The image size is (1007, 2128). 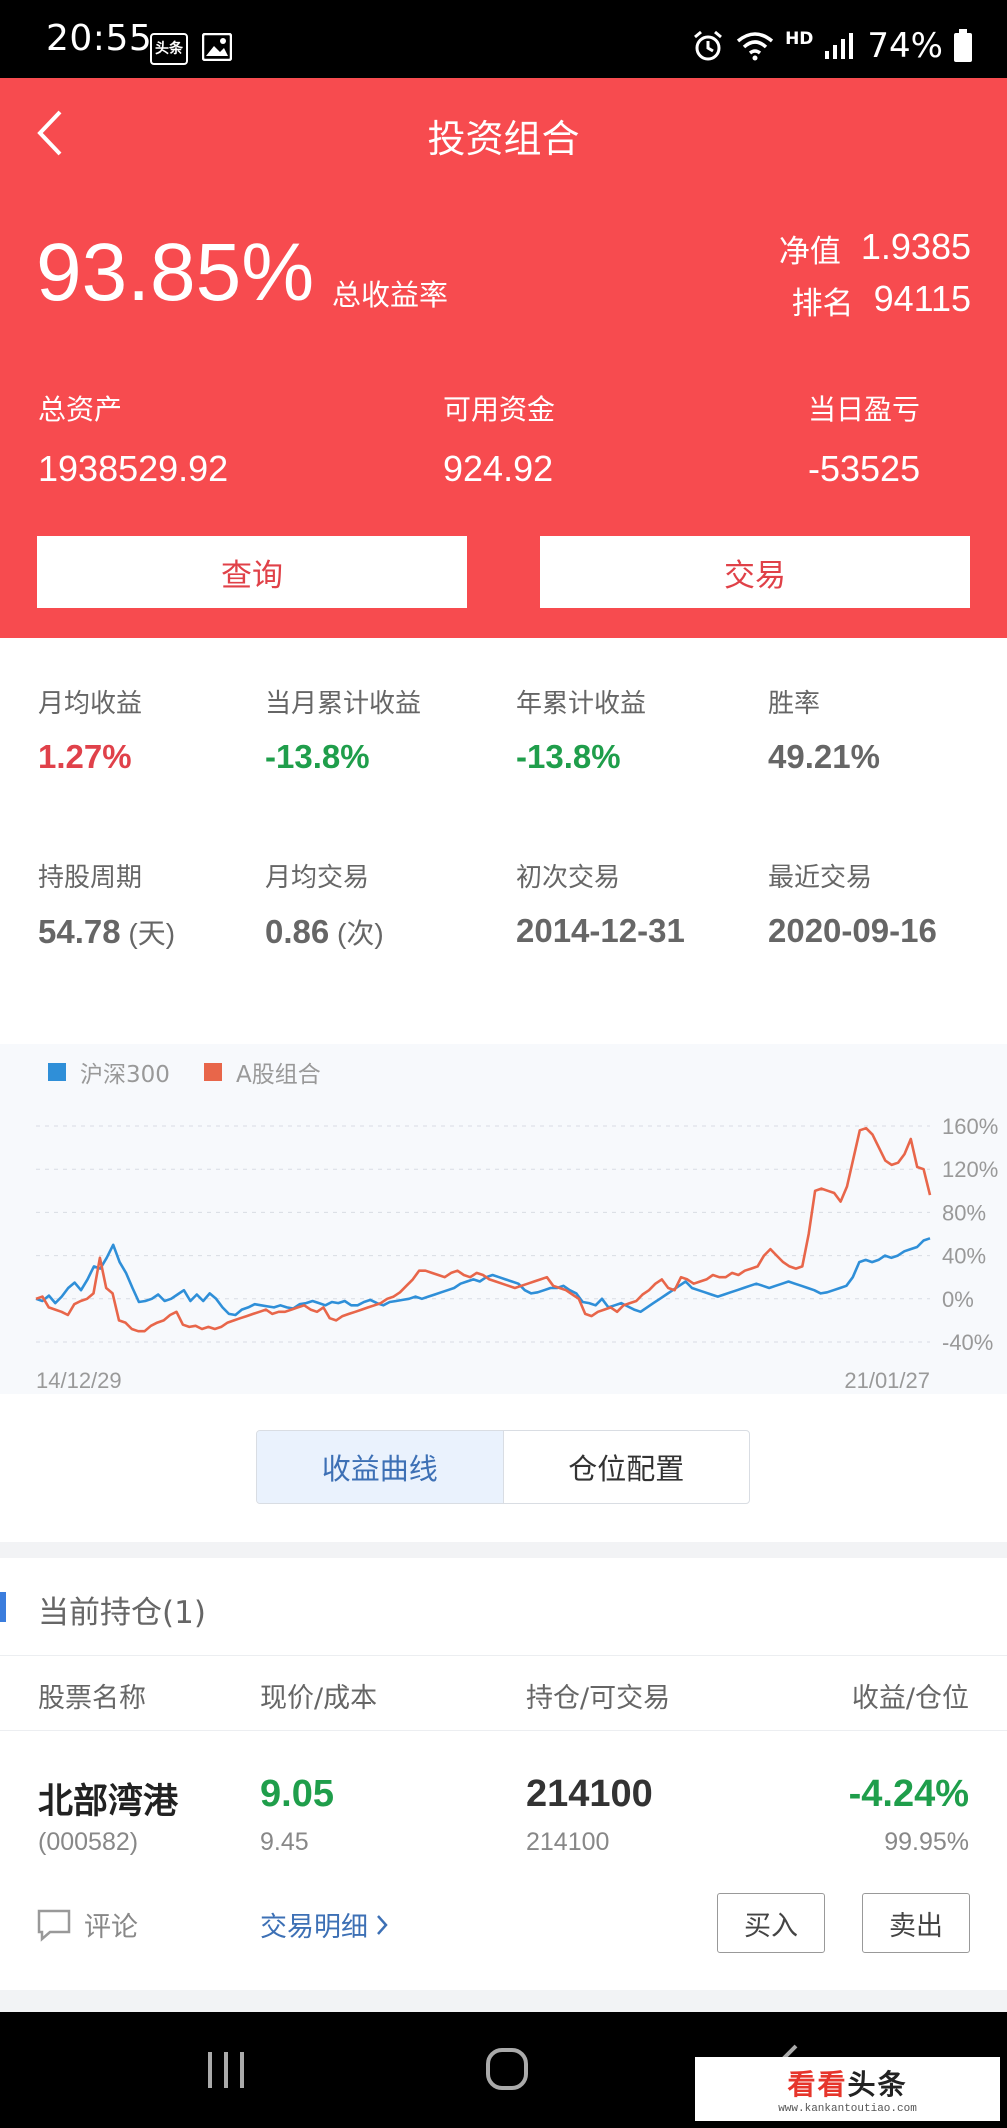 What do you see at coordinates (79, 1380) in the screenshot?
I see `x-tick-label: 14/12/29` at bounding box center [79, 1380].